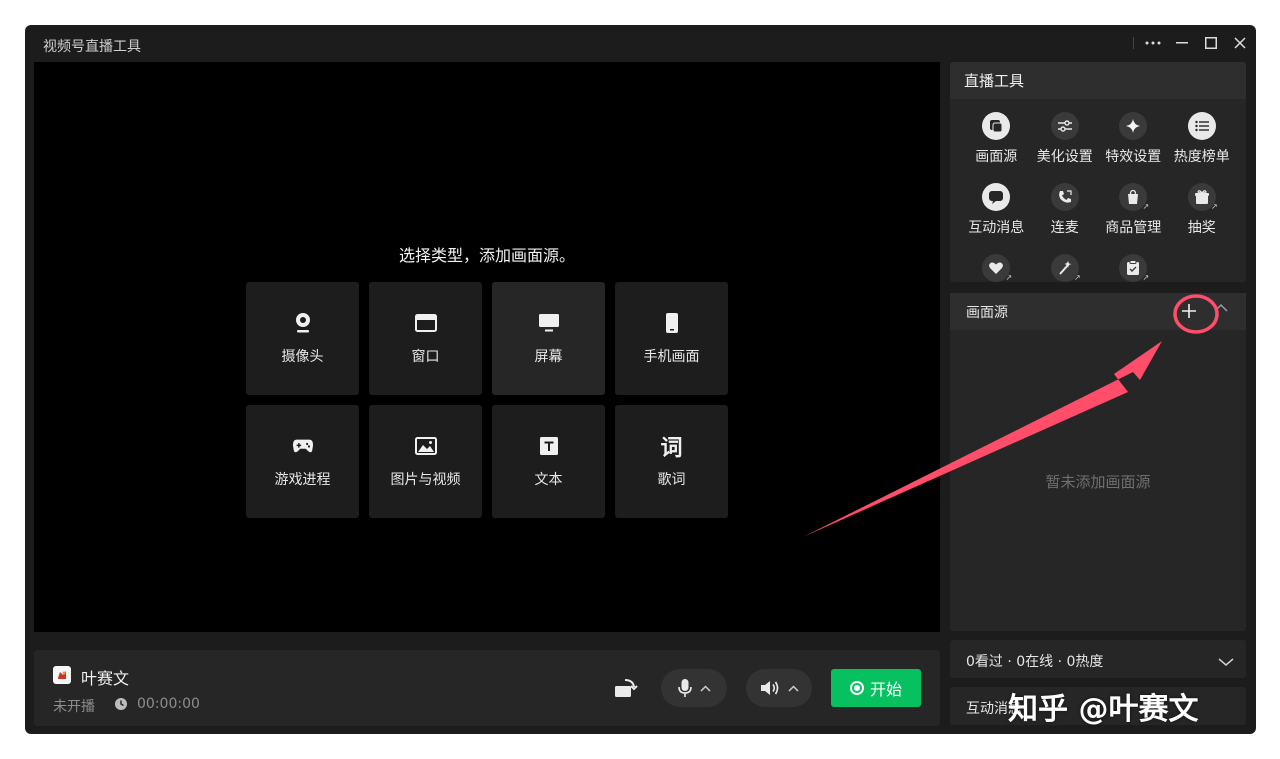  I want to click on tool-extra-3: ↗, so click(1133, 268).